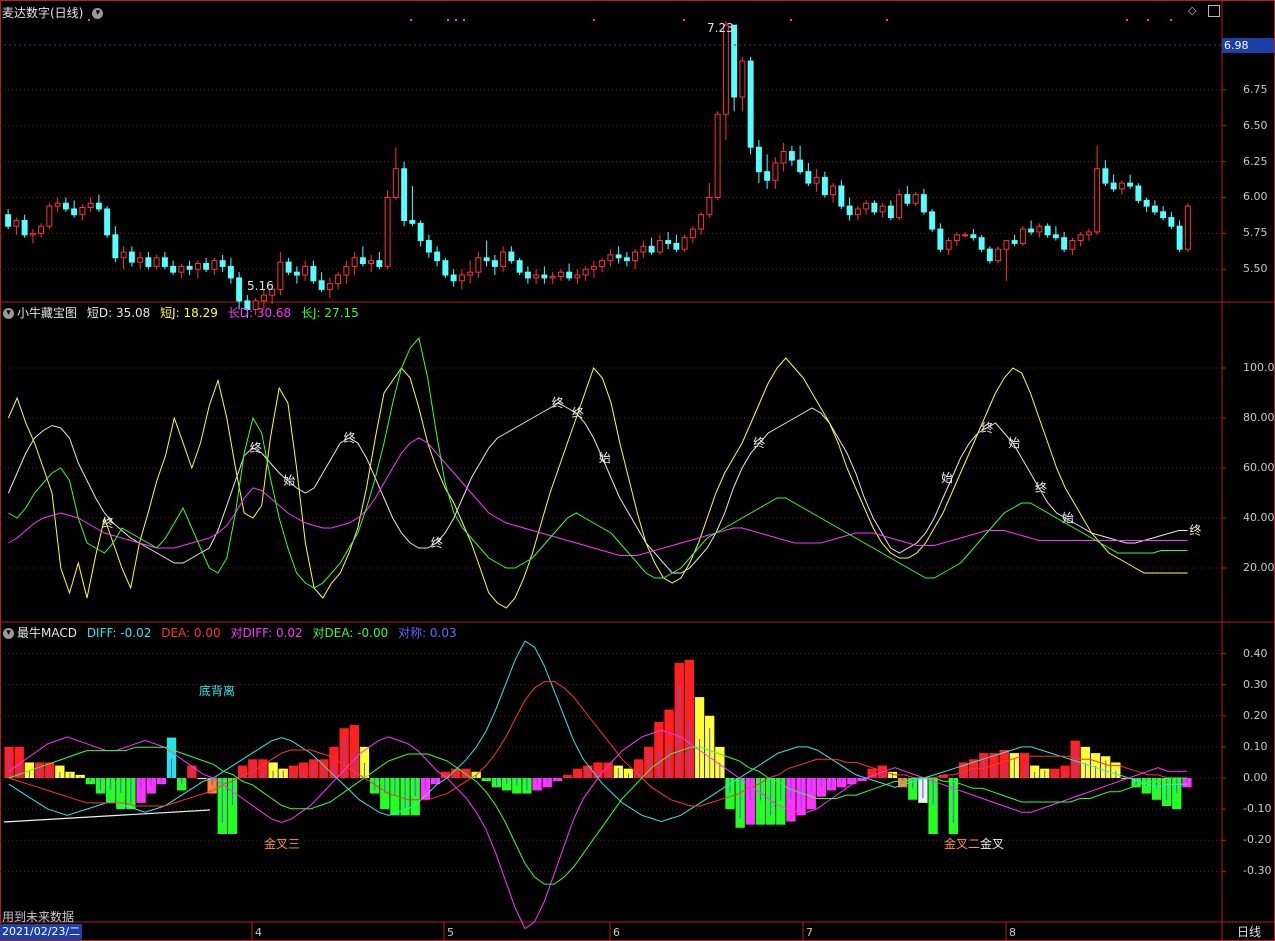 This screenshot has width=1275, height=941. I want to click on kdj-axis-tick: 60.00, so click(1259, 467).